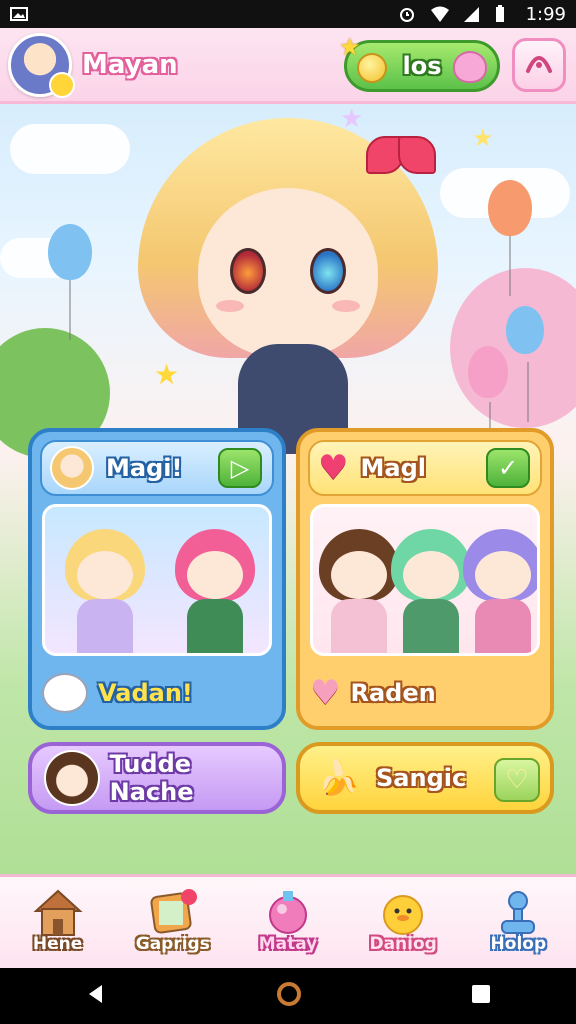  I want to click on tudde-nache-button: Tudde Nache, so click(157, 778).